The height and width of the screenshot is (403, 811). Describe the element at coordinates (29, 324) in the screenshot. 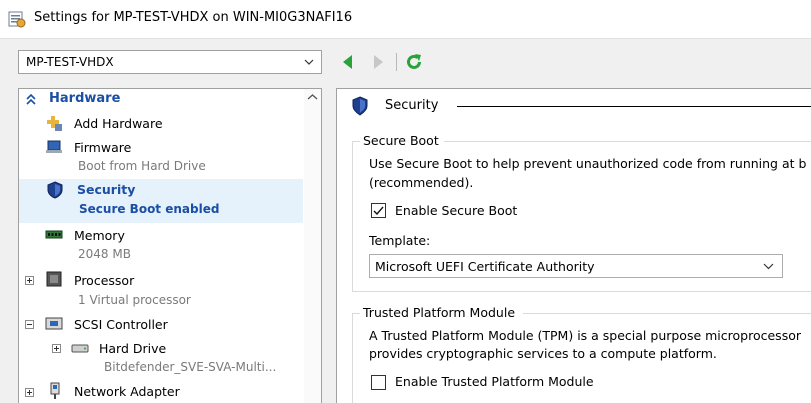

I see `collapse-toggle` at that location.